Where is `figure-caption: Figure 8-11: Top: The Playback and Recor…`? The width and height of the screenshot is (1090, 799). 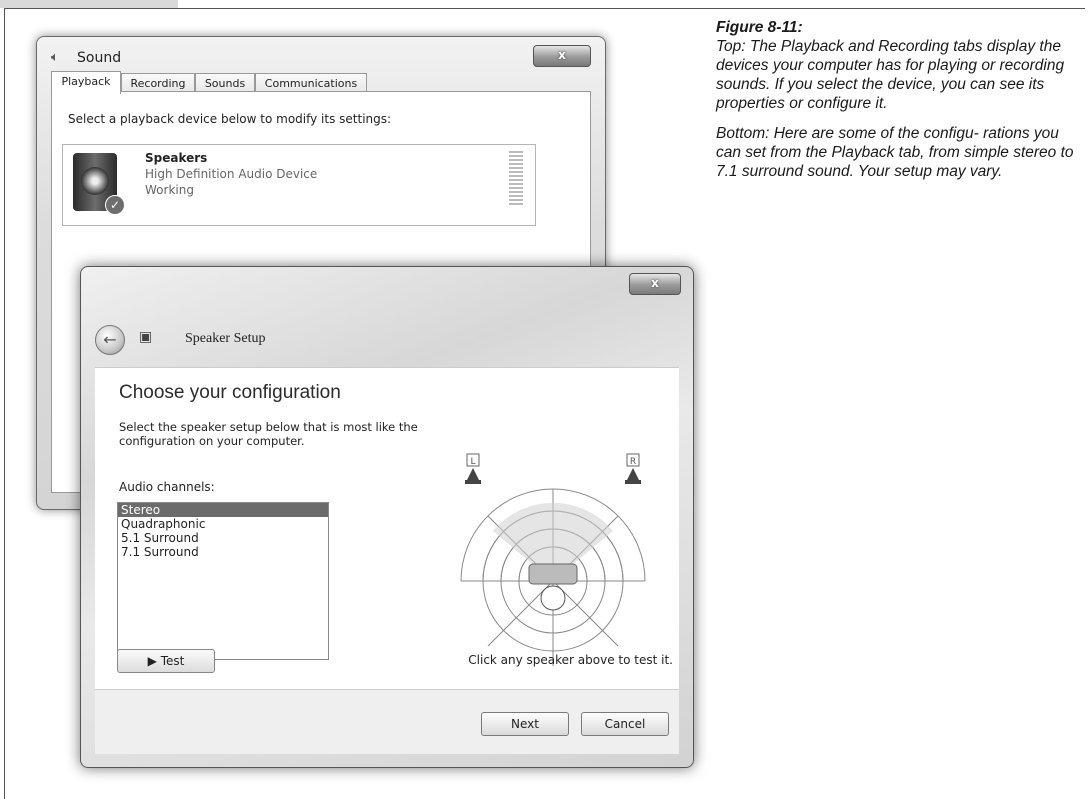 figure-caption: Figure 8-11: Top: The Playback and Recor… is located at coordinates (895, 105).